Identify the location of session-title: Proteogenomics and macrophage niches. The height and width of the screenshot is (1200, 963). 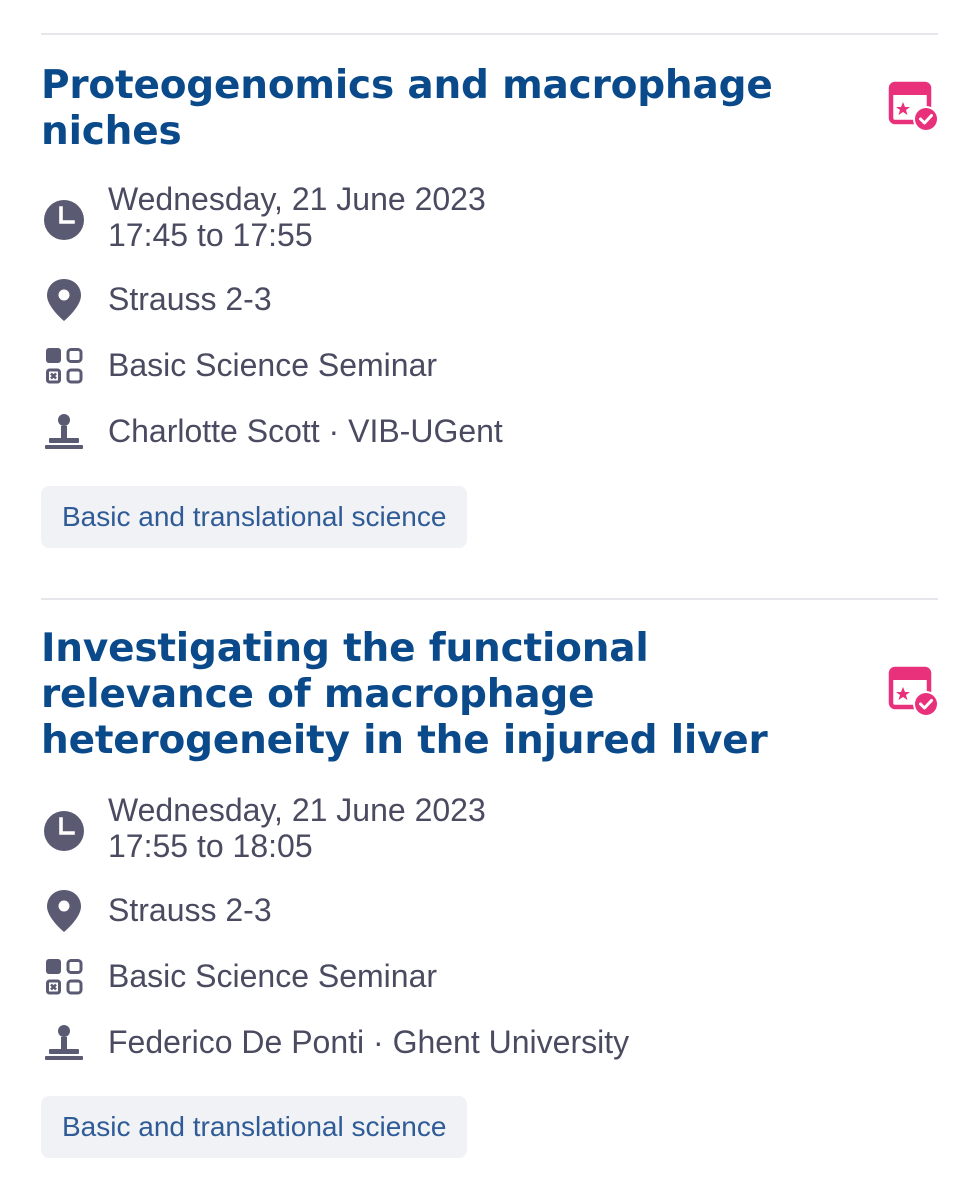
(441, 109).